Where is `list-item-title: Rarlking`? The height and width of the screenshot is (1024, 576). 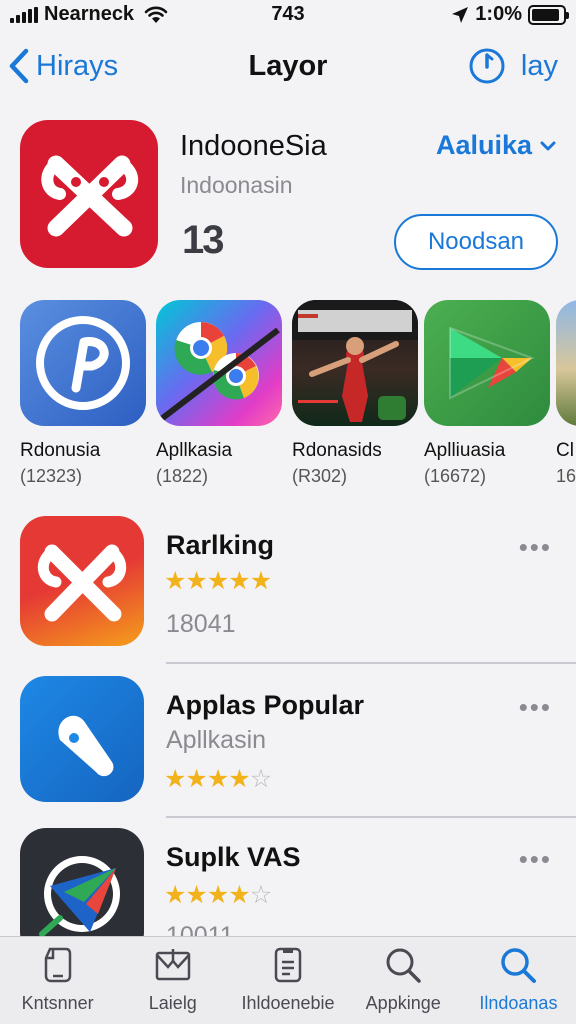 list-item-title: Rarlking is located at coordinates (220, 545).